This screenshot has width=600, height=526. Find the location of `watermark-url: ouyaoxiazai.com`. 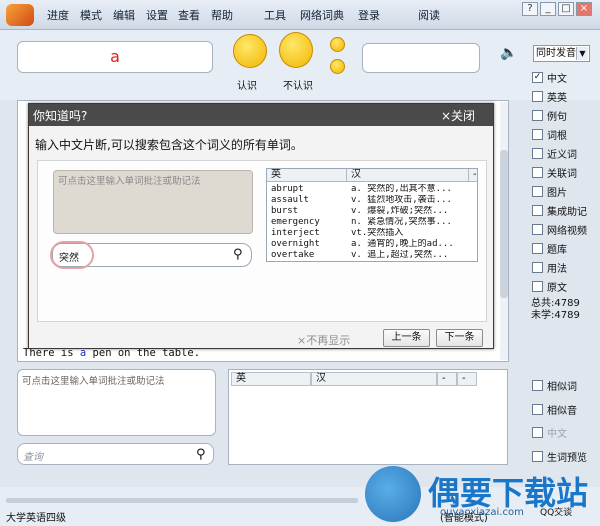

watermark-url: ouyaoxiazai.com is located at coordinates (482, 512).